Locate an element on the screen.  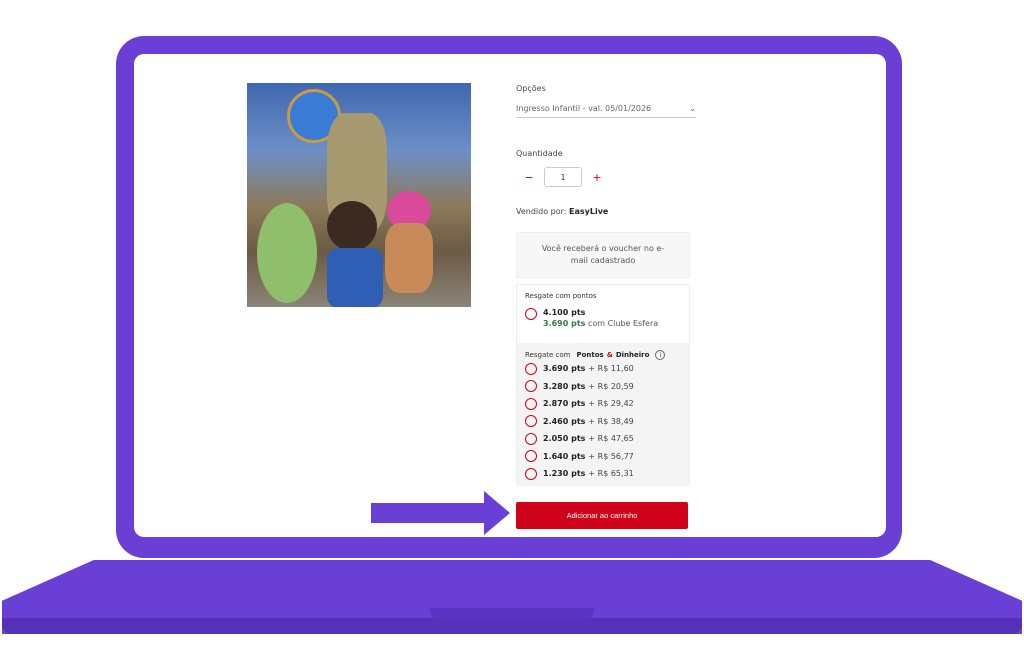
seller-info: Vendido por: EasyLive is located at coordinates (562, 211).